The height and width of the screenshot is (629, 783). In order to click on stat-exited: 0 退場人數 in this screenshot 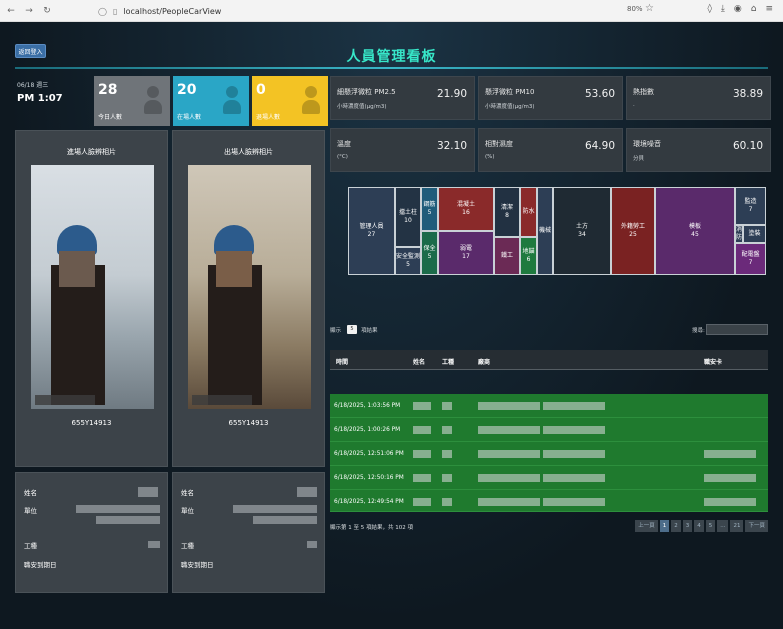, I will do `click(290, 101)`.